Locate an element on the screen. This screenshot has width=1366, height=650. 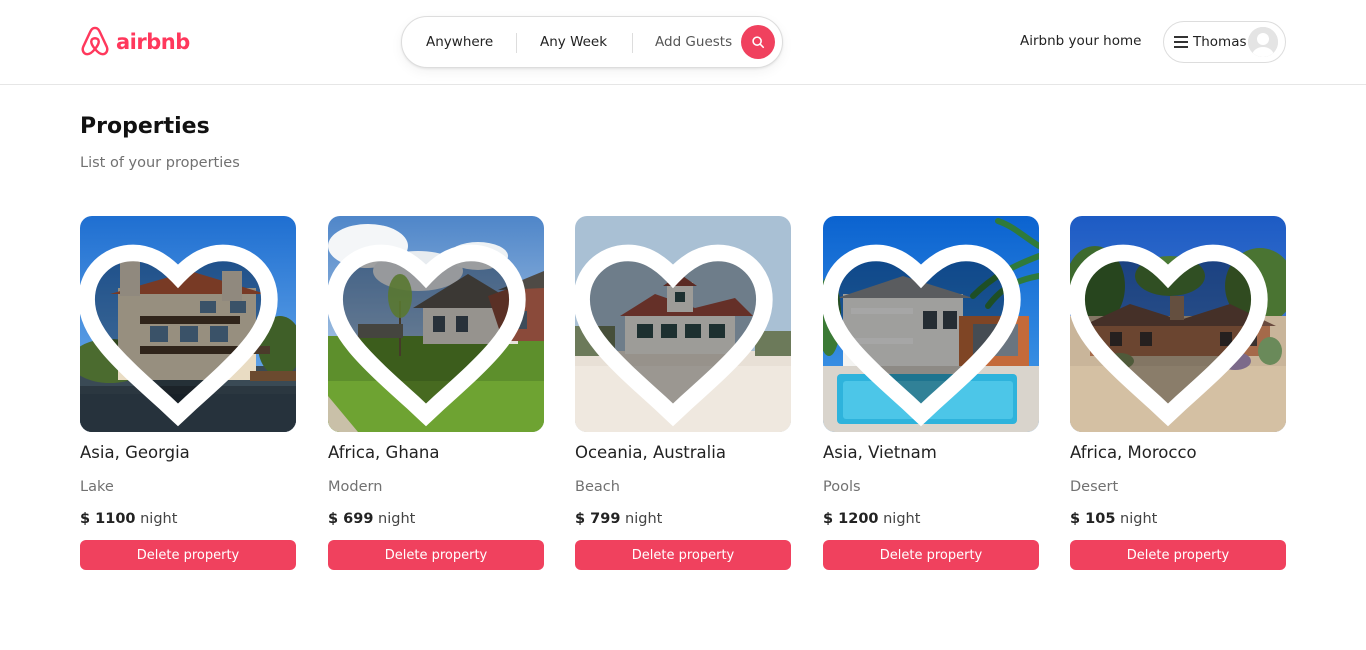
host-link: Airbnb your home is located at coordinates (1080, 41).